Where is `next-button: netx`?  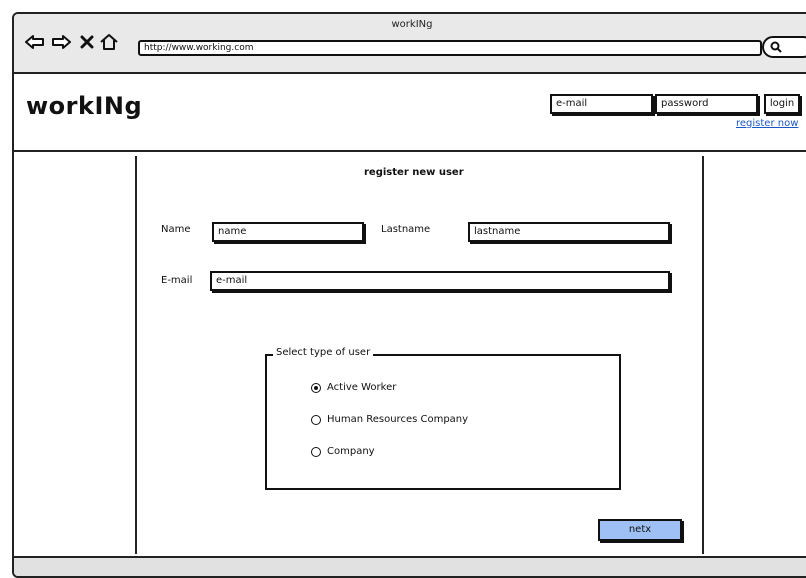
next-button: netx is located at coordinates (640, 530).